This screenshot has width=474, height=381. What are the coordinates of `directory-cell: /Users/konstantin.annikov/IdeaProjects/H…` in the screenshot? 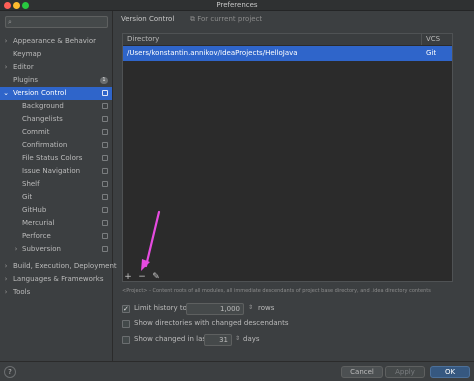 It's located at (212, 53).